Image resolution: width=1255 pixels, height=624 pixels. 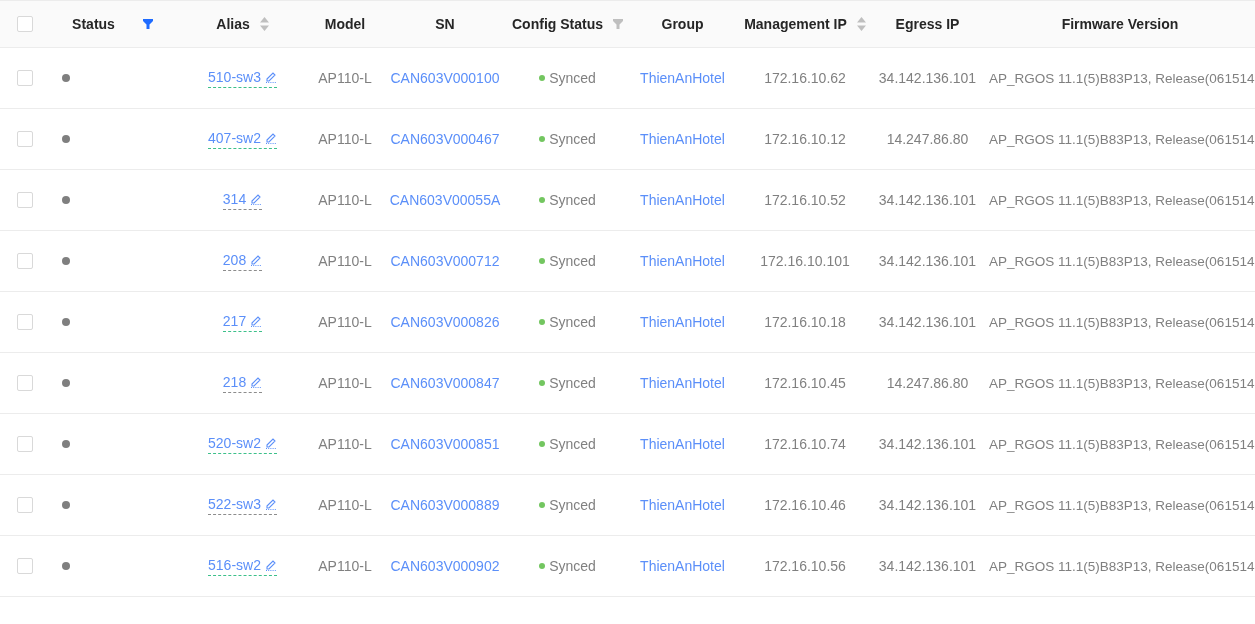 I want to click on alias-link: 314, so click(x=242, y=200).